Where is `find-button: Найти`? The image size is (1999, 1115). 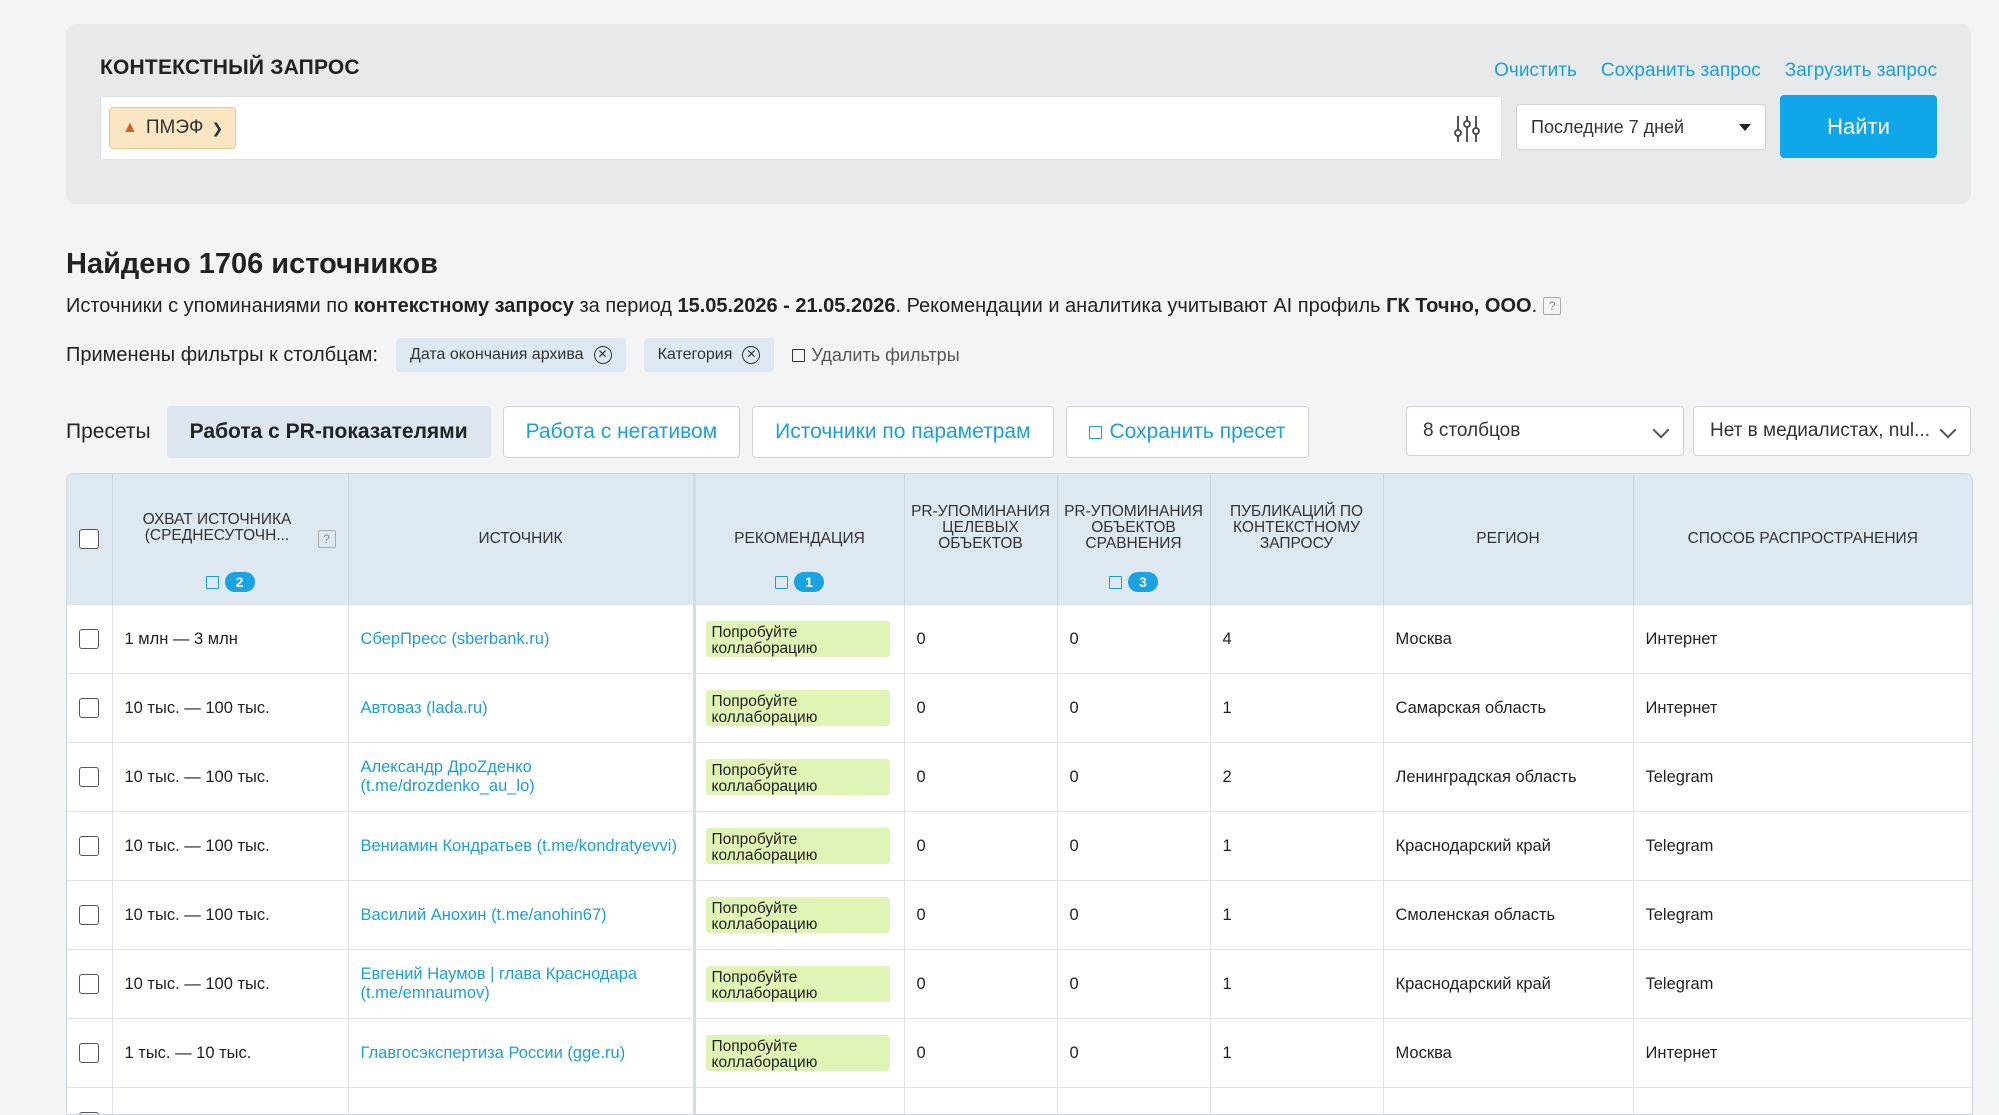 find-button: Найти is located at coordinates (1858, 126).